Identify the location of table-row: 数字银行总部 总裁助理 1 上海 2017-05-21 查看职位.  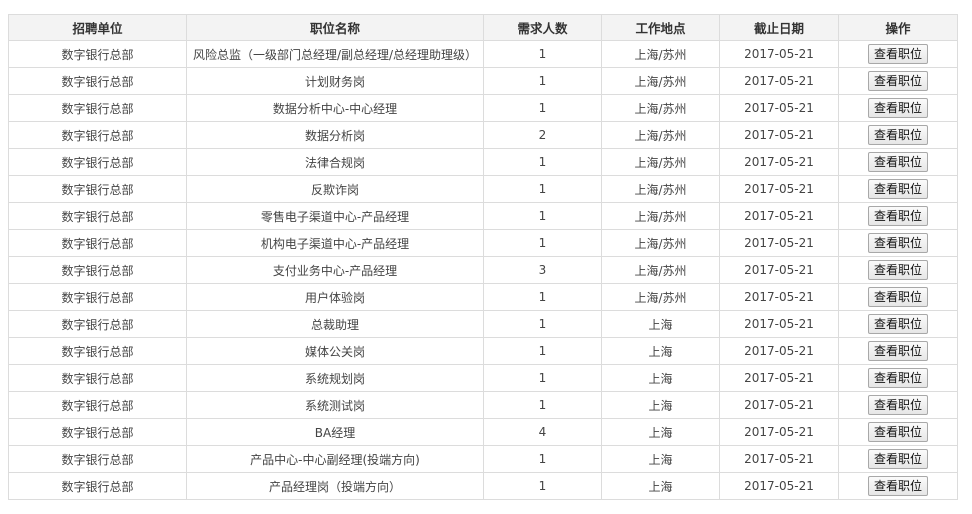
(483, 324).